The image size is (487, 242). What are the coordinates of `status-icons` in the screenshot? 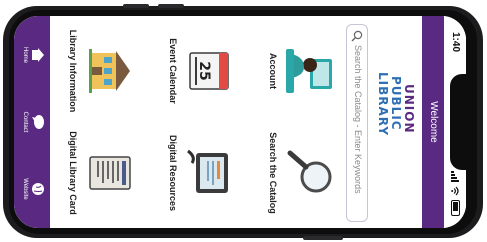 It's located at (455, 193).